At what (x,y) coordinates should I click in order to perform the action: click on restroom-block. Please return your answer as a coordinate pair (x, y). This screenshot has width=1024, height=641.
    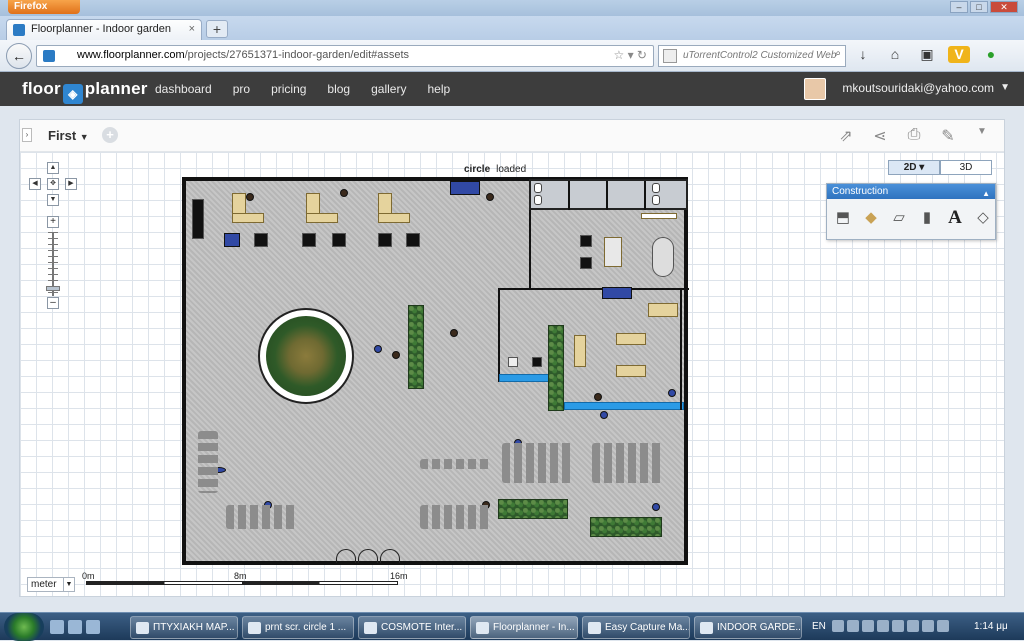
    Looking at the image, I should click on (608, 194).